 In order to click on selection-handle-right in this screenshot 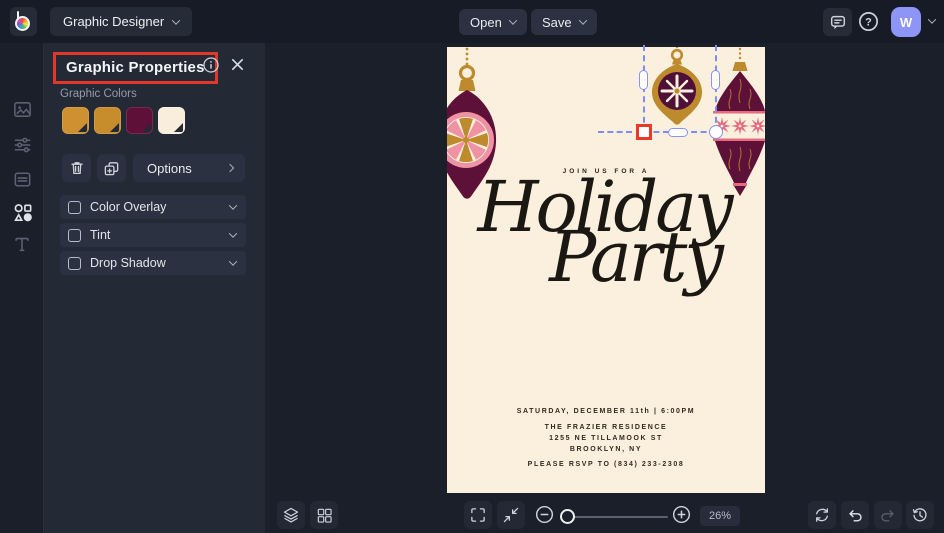, I will do `click(715, 80)`.